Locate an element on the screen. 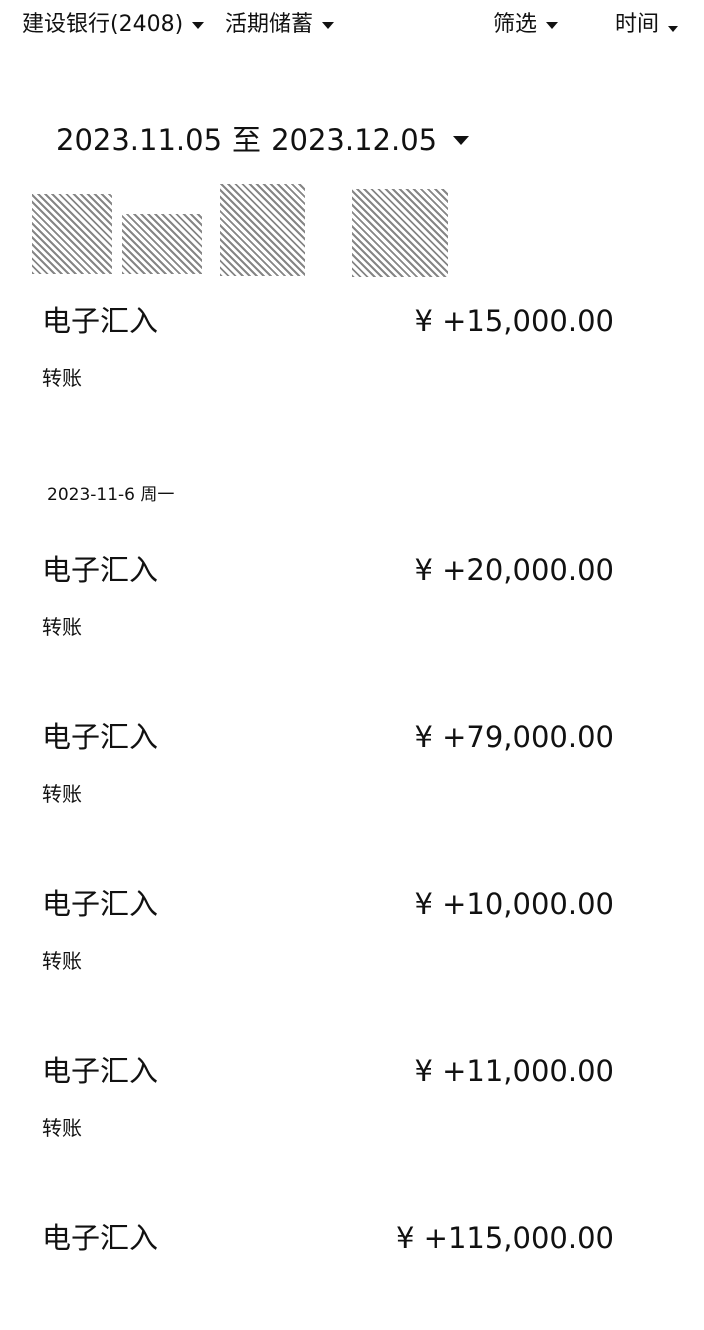 This screenshot has width=704, height=1330. transaction-amount: ¥ +79,000.00 is located at coordinates (514, 737).